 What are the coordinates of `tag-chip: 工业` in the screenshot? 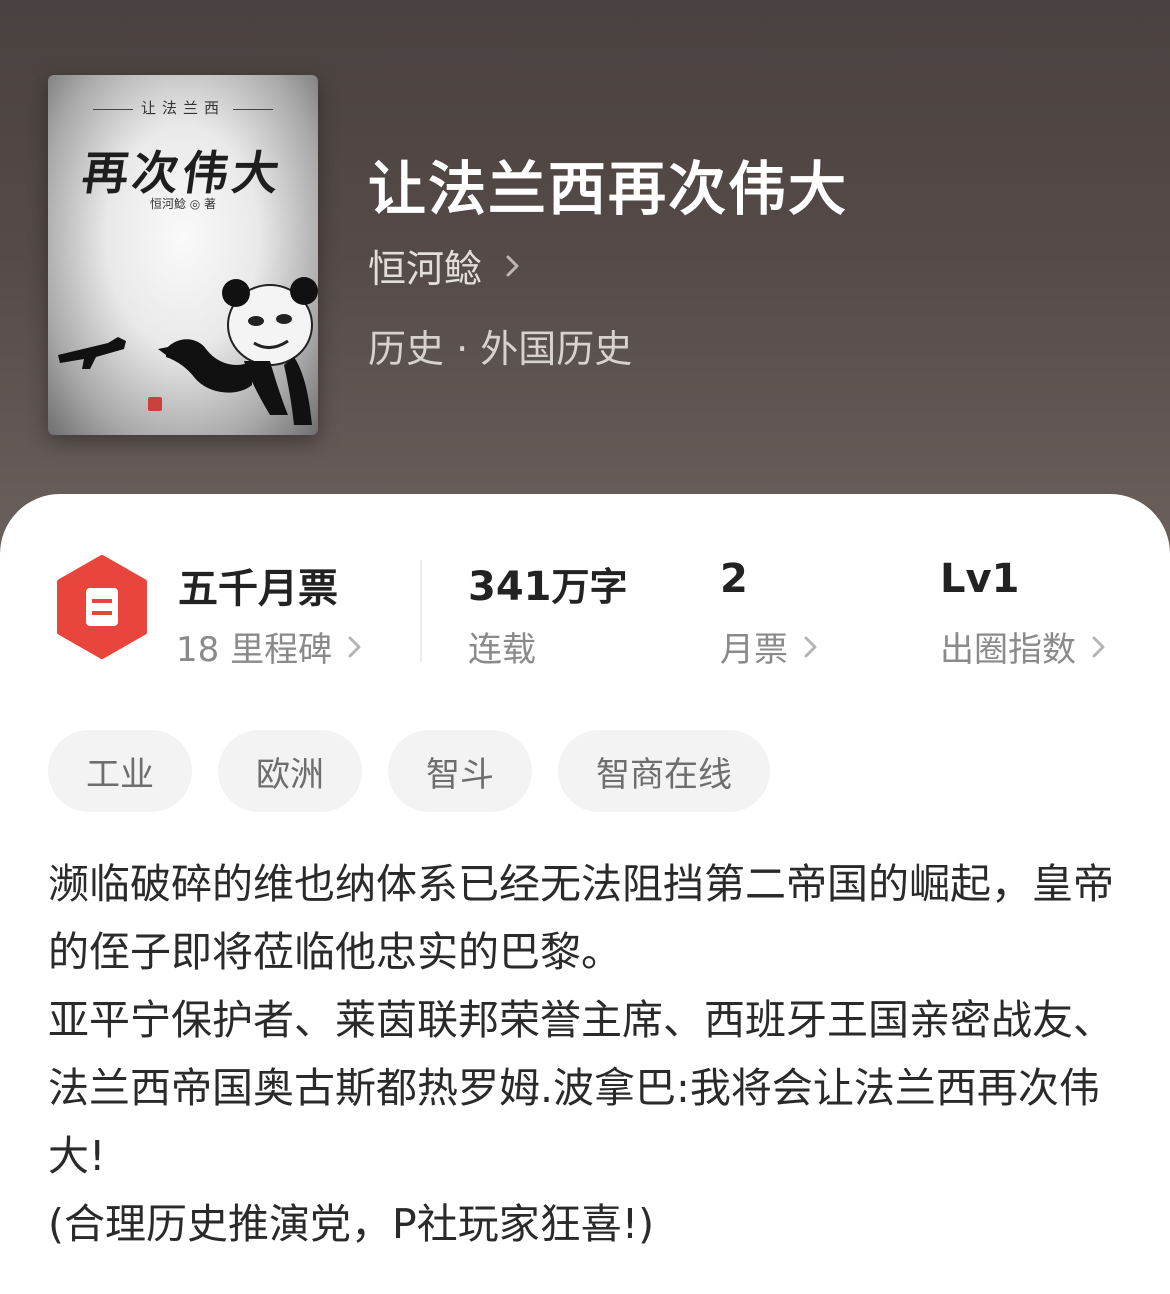 It's located at (120, 771).